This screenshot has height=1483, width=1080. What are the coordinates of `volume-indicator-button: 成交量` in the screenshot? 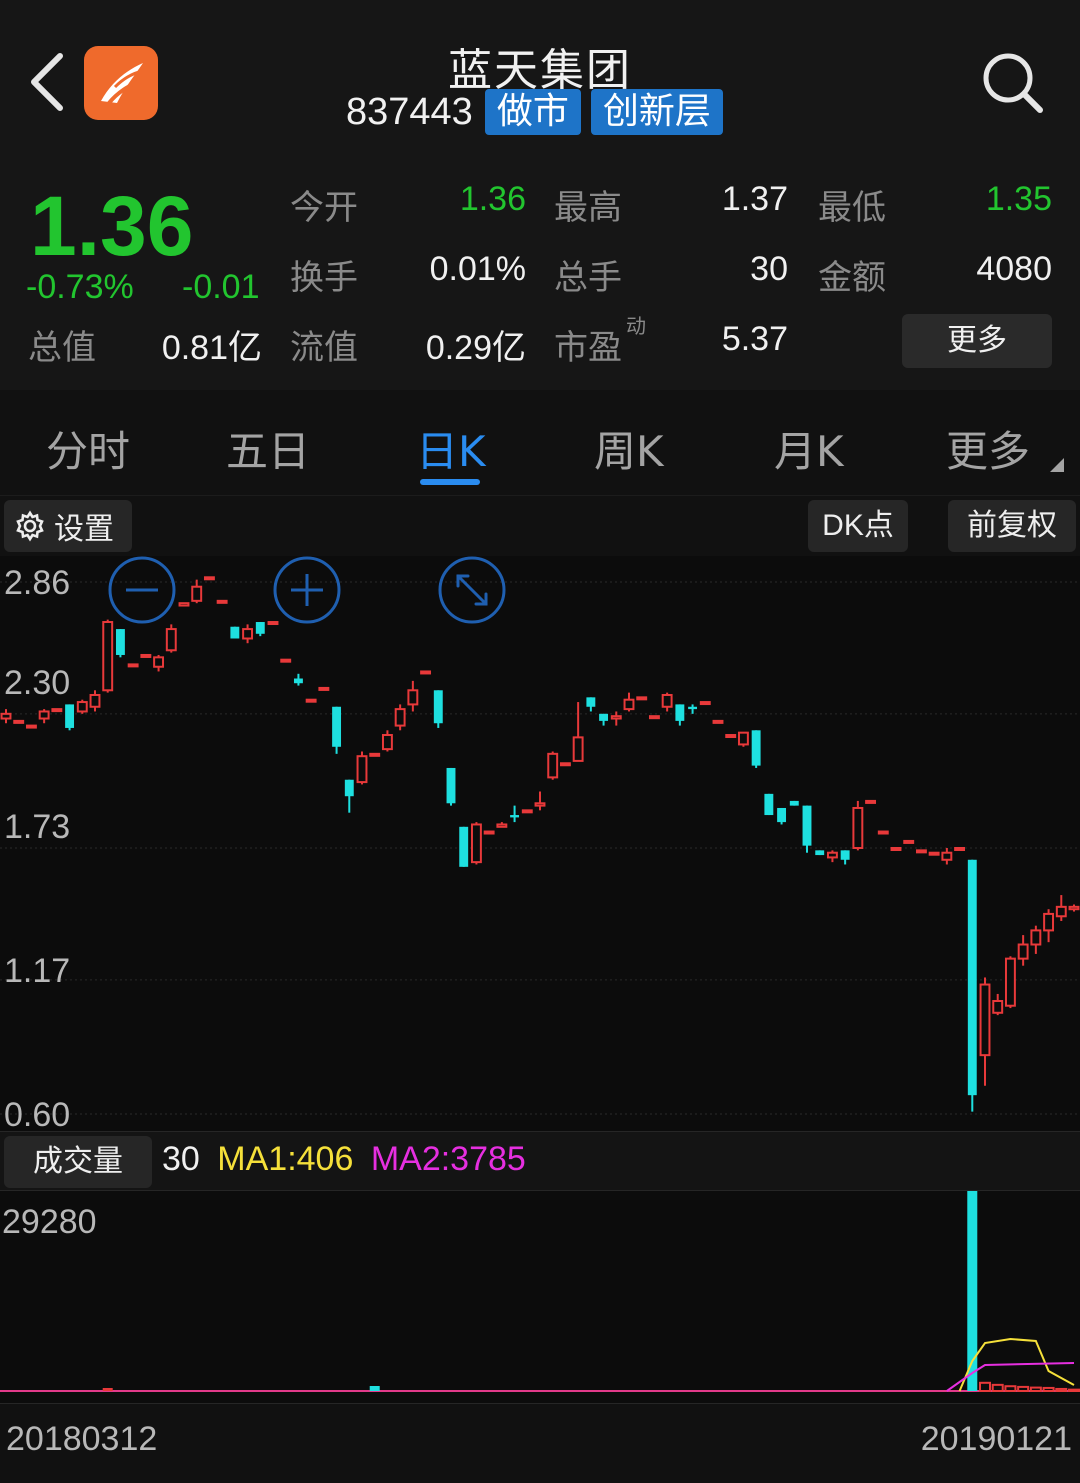 It's located at (78, 1162).